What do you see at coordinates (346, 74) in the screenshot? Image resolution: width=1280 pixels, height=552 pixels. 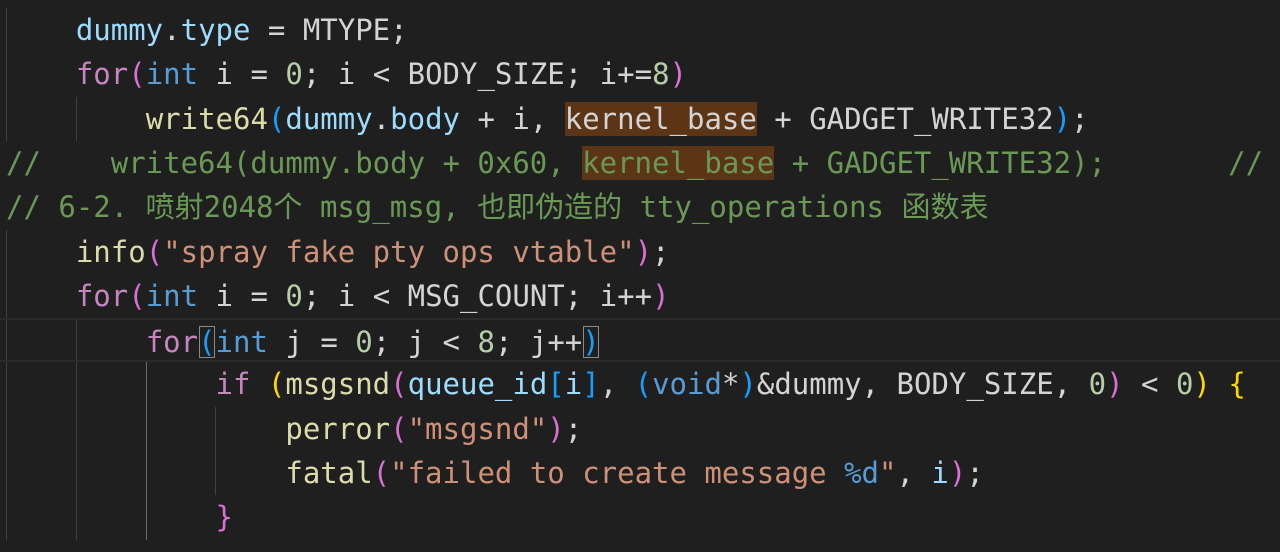 I see `code-line: for(int i = 0; i < BODY_SIZE; i+=8)` at bounding box center [346, 74].